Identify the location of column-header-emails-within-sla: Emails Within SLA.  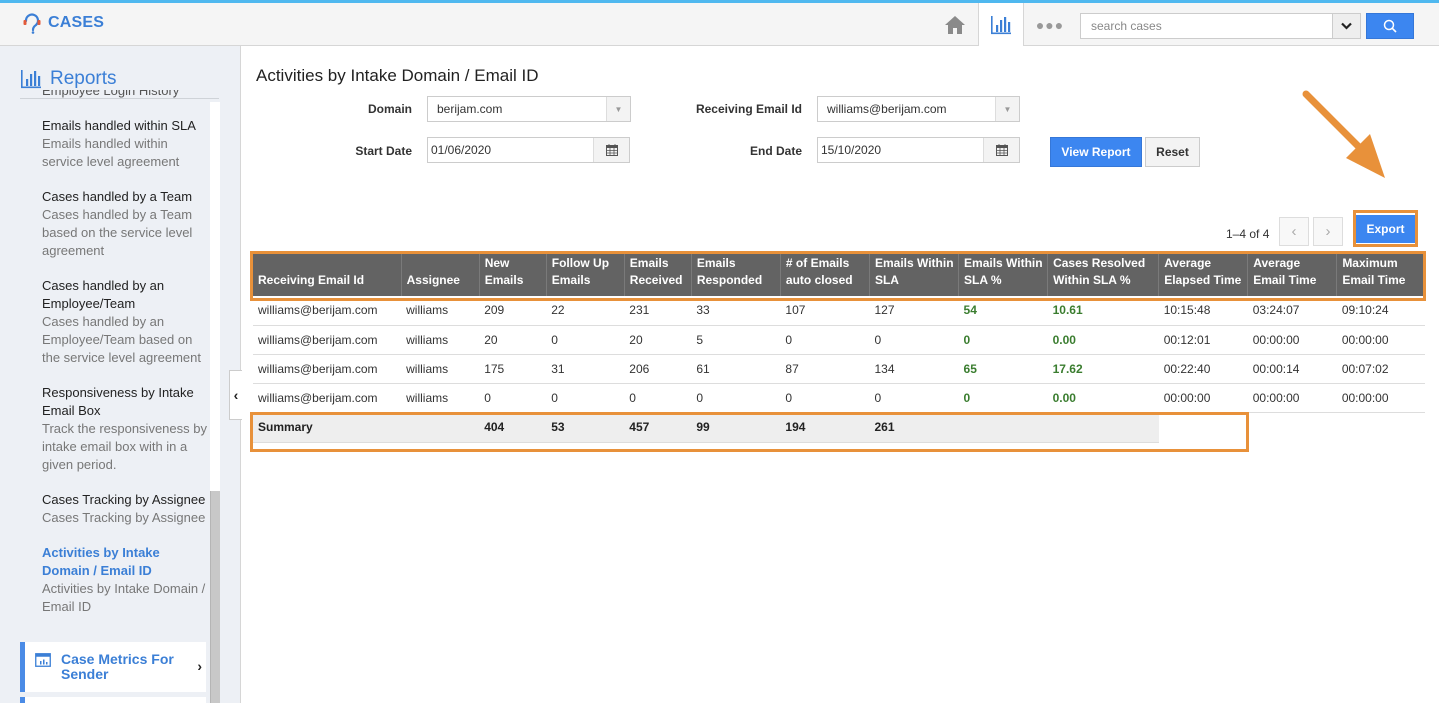
(914, 275).